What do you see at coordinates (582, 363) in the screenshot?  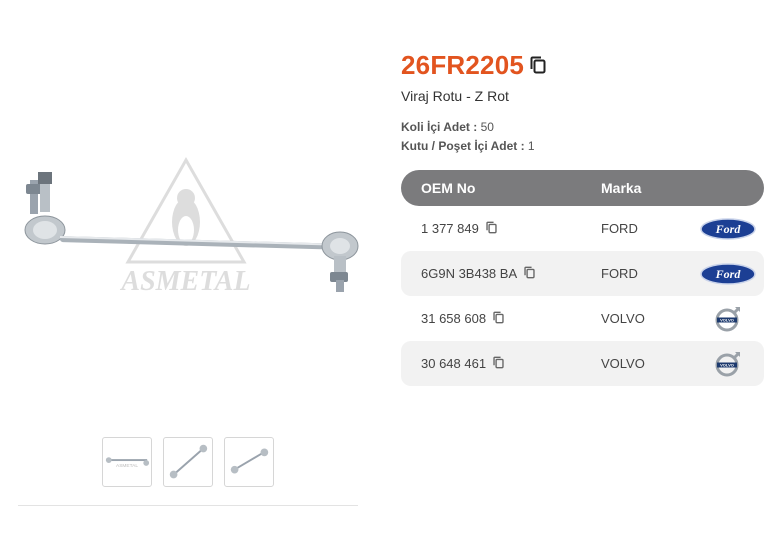 I see `table-row: 30 648 461 VOLVO VOLVO` at bounding box center [582, 363].